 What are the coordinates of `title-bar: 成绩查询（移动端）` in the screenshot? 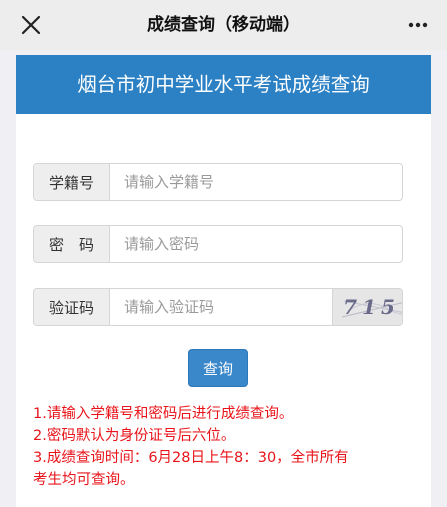 It's located at (223, 25).